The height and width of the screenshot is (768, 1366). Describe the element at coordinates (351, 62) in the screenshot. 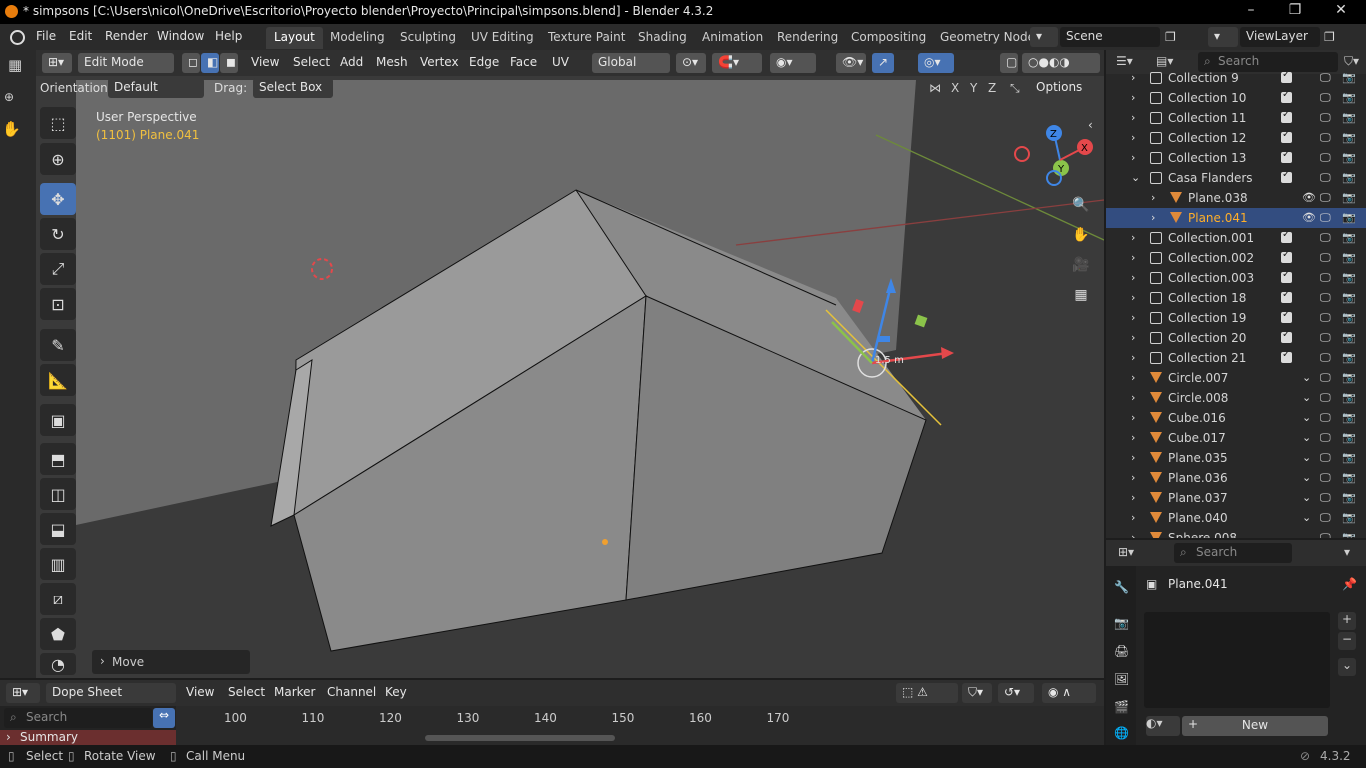

I see `menu-add: Add` at that location.